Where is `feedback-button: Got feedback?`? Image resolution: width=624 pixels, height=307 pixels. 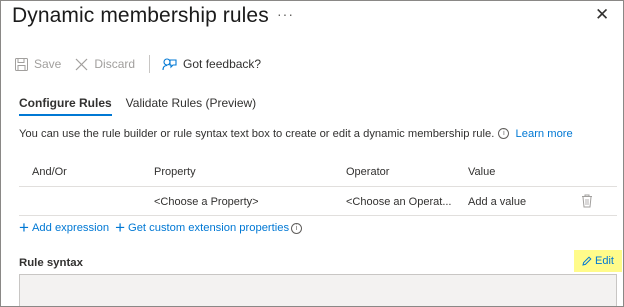
feedback-button: Got feedback? is located at coordinates (211, 64).